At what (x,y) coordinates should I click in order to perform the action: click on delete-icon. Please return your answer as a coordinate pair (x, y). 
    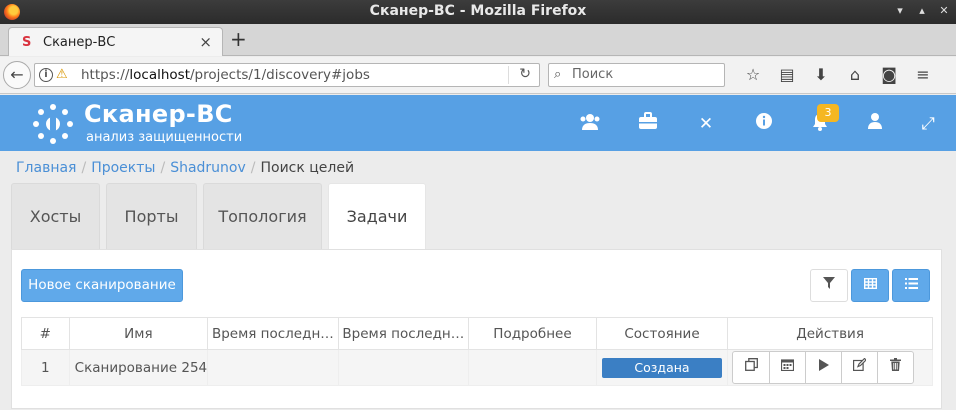
    Looking at the image, I should click on (895, 367).